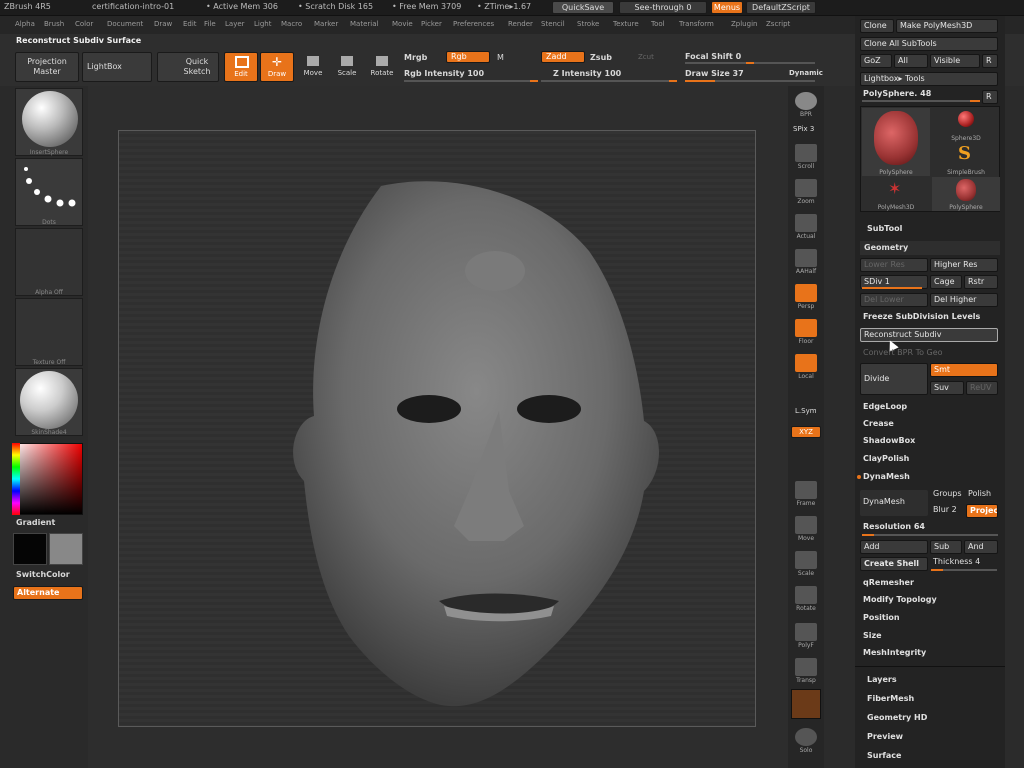  What do you see at coordinates (291, 24) in the screenshot?
I see `menu-macro: Macro` at bounding box center [291, 24].